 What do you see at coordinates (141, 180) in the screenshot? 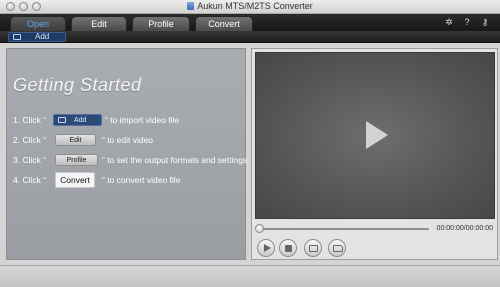
I see `step-tail: ” to convert video file` at bounding box center [141, 180].